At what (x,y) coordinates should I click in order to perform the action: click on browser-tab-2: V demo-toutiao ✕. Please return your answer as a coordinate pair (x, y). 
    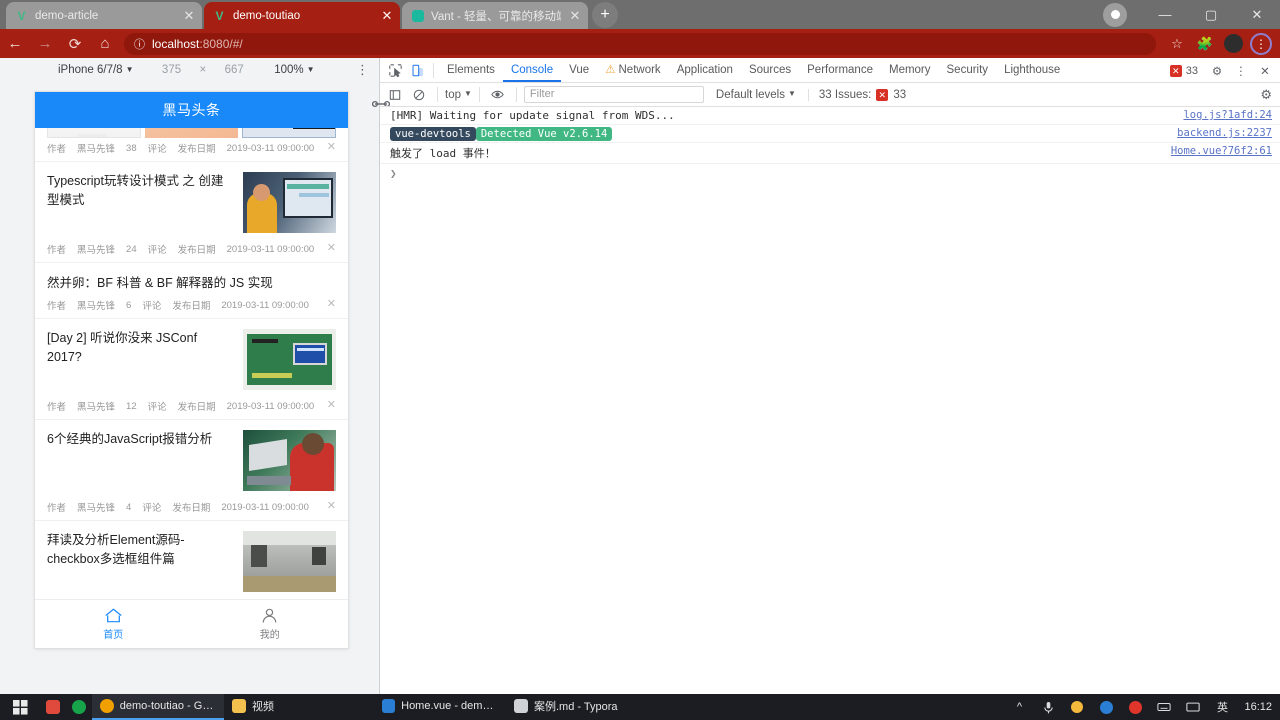
    Looking at the image, I should click on (302, 15).